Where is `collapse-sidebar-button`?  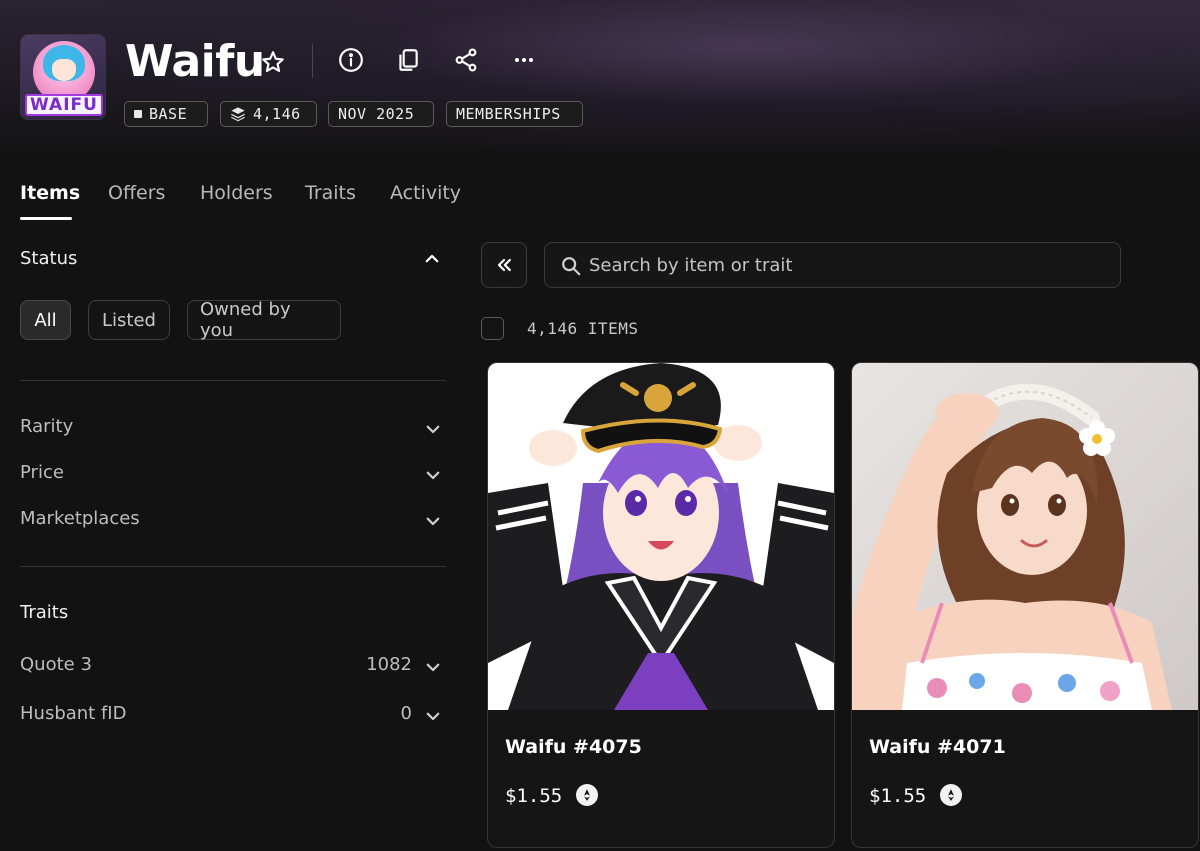
collapse-sidebar-button is located at coordinates (504, 265).